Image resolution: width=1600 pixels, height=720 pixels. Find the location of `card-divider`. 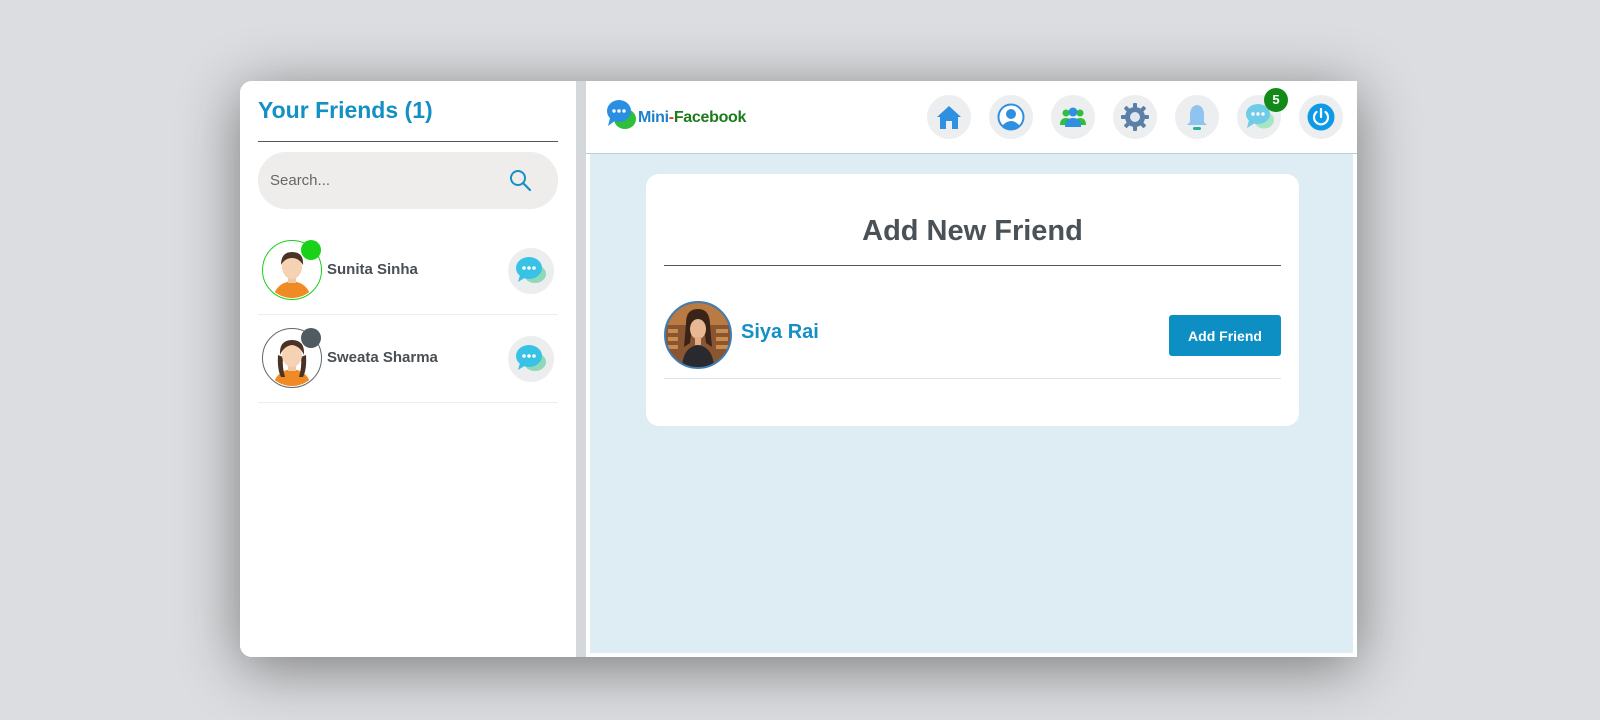

card-divider is located at coordinates (972, 265).